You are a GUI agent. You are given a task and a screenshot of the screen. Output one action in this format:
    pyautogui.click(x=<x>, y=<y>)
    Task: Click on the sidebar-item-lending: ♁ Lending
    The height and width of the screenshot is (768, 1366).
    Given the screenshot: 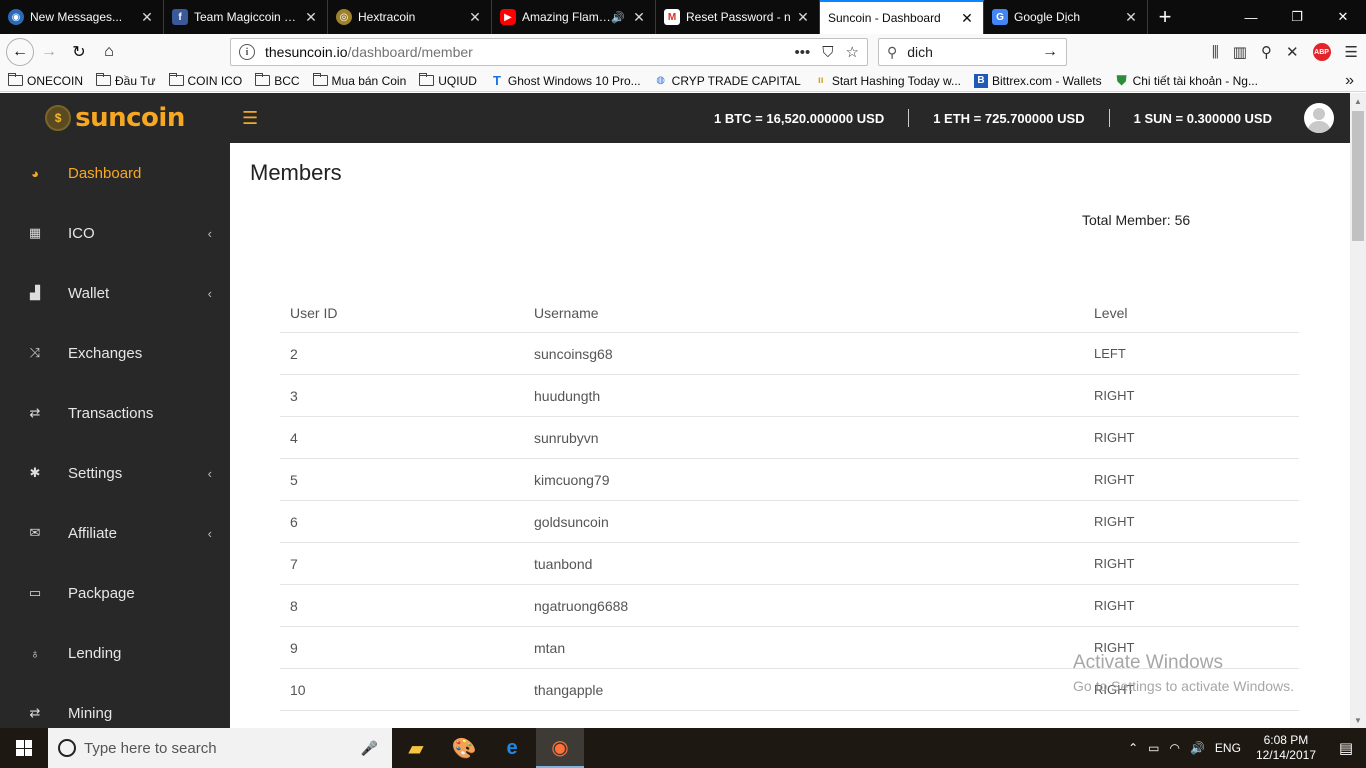 What is the action you would take?
    pyautogui.click(x=115, y=653)
    